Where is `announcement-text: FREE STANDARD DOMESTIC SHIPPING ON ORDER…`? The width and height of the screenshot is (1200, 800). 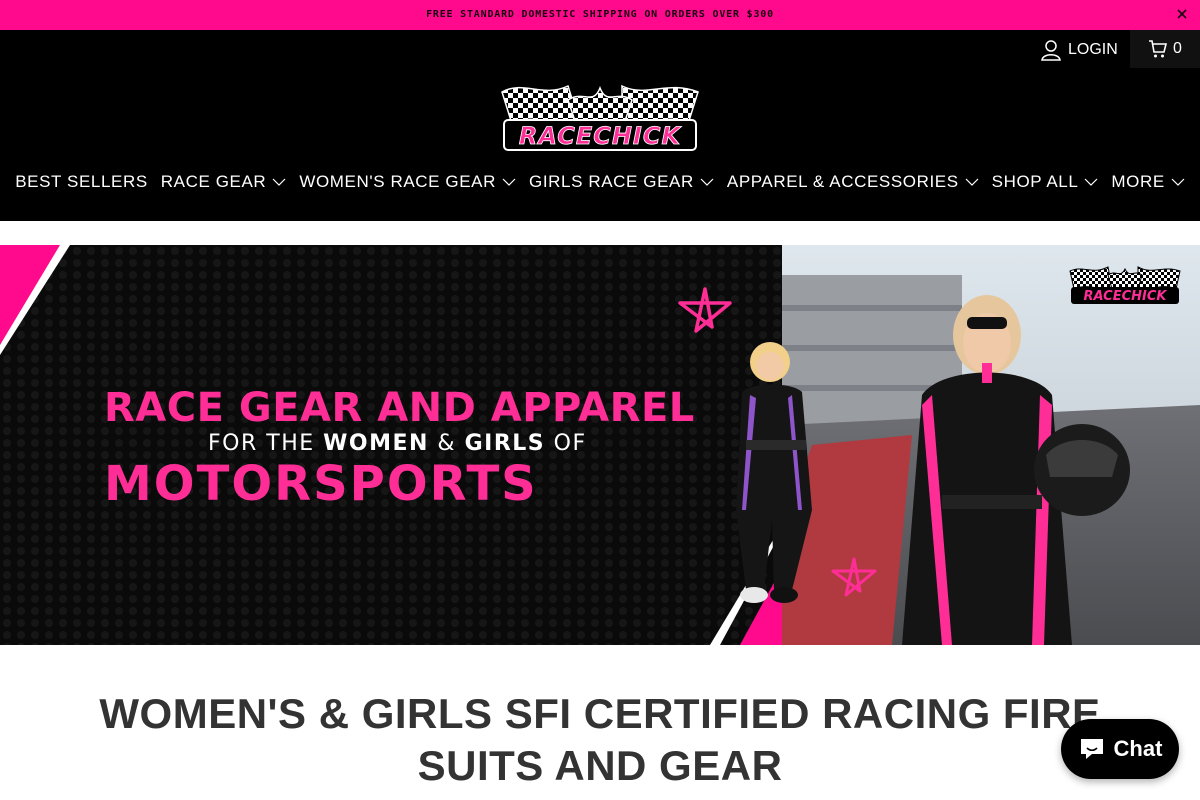 announcement-text: FREE STANDARD DOMESTIC SHIPPING ON ORDER… is located at coordinates (600, 14).